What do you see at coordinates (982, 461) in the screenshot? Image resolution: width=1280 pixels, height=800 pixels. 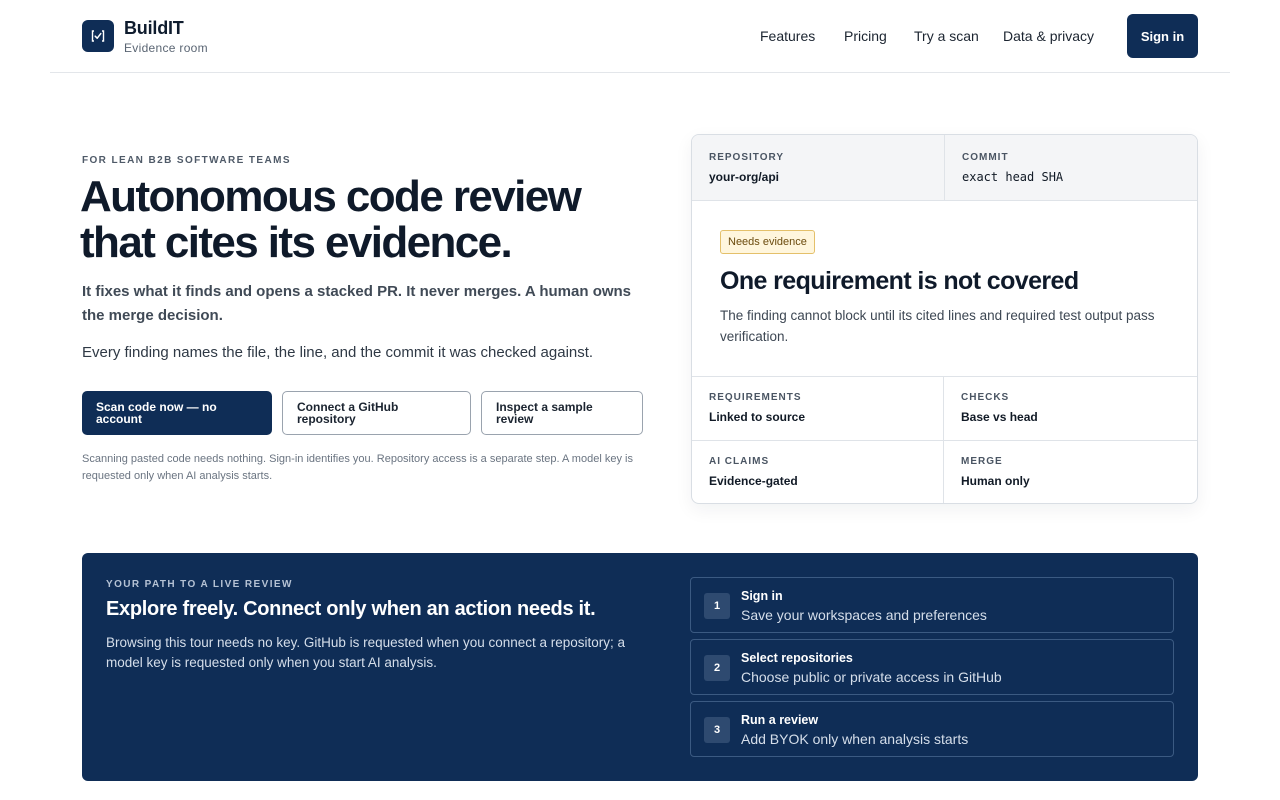 I see `merge-label: MERGE` at bounding box center [982, 461].